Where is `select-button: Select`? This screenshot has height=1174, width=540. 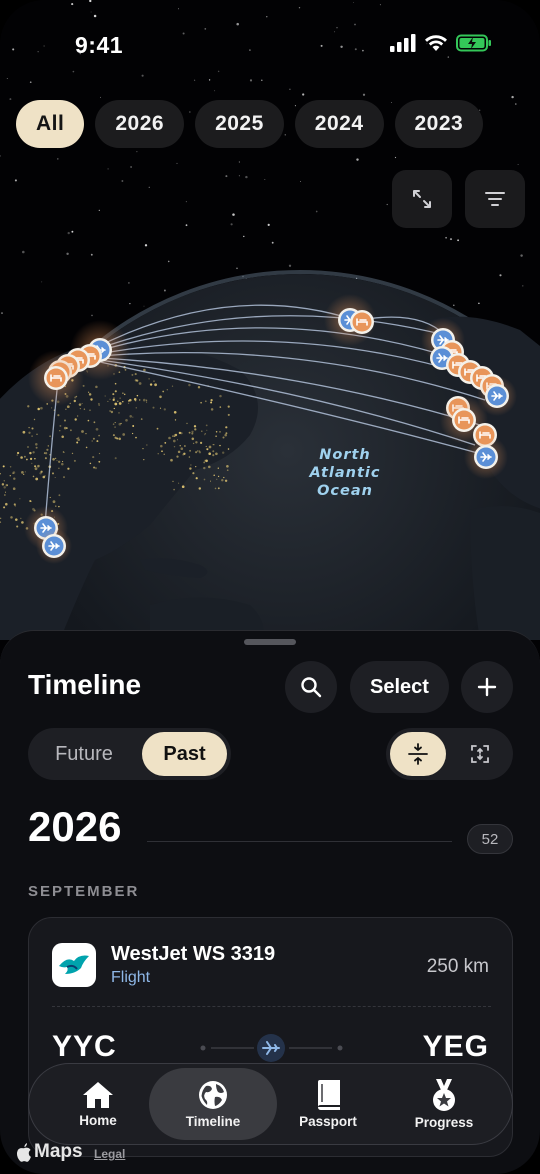 select-button: Select is located at coordinates (399, 687).